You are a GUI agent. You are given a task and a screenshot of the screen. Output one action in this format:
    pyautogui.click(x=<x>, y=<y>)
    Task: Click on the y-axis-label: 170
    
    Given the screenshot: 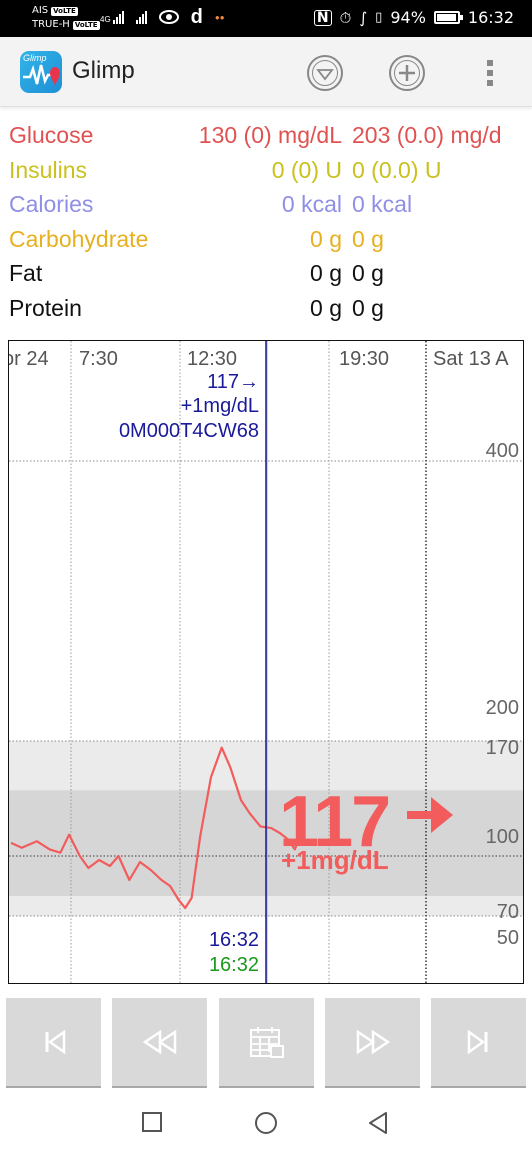 What is the action you would take?
    pyautogui.click(x=502, y=748)
    